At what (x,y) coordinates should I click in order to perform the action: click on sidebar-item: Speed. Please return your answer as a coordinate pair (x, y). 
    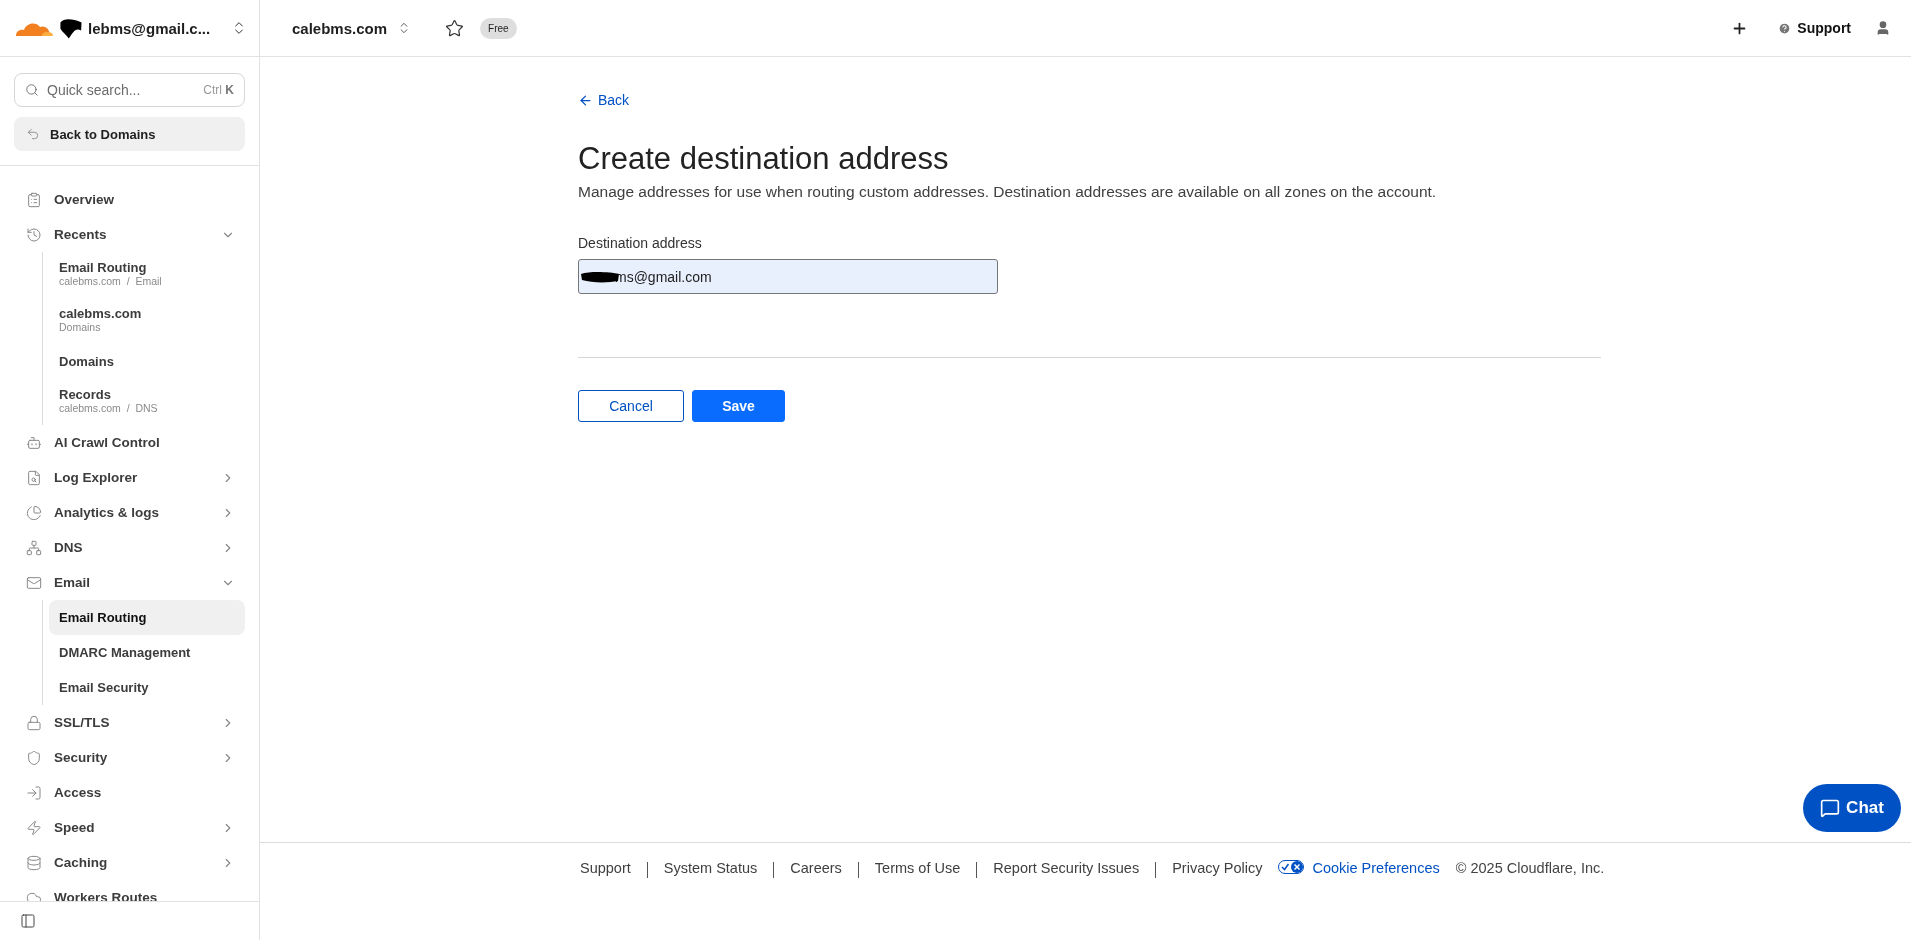
    Looking at the image, I should click on (129, 827).